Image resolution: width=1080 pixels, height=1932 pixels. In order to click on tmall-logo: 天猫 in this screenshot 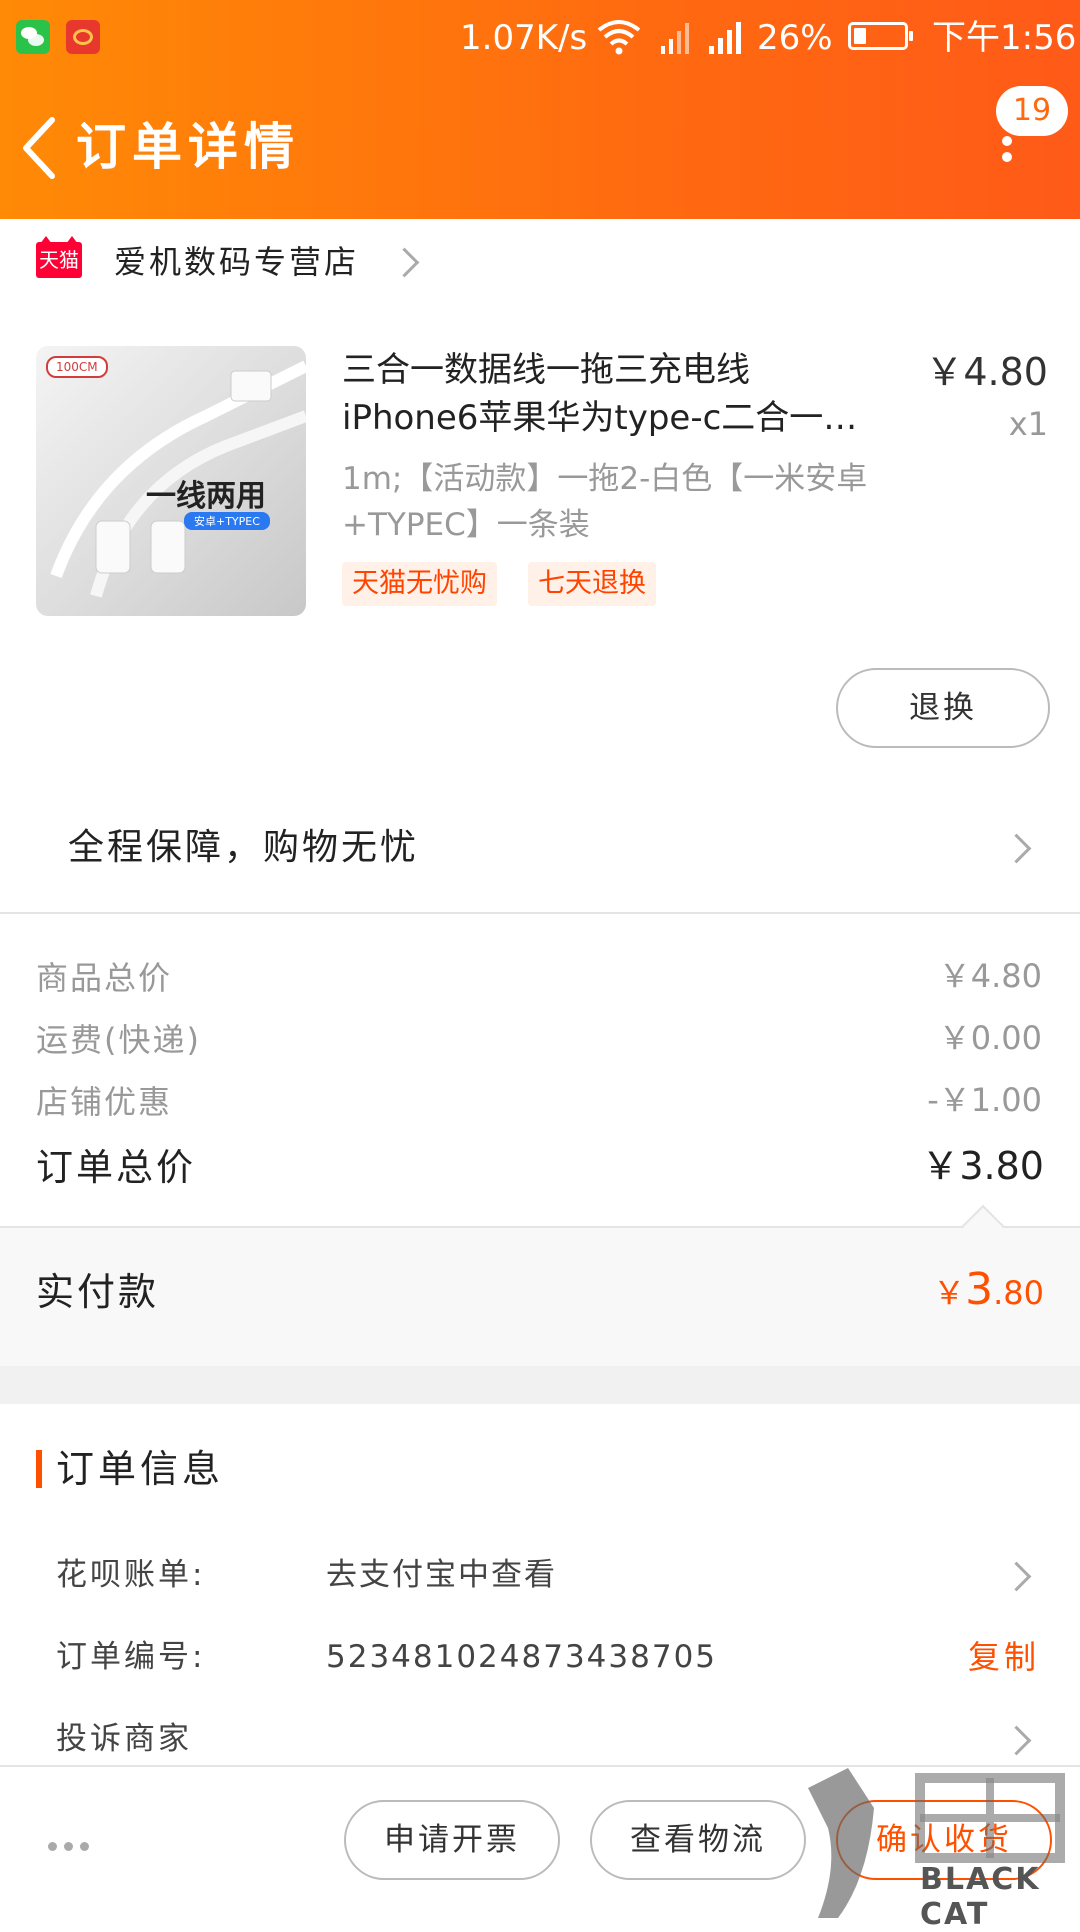, I will do `click(59, 257)`.